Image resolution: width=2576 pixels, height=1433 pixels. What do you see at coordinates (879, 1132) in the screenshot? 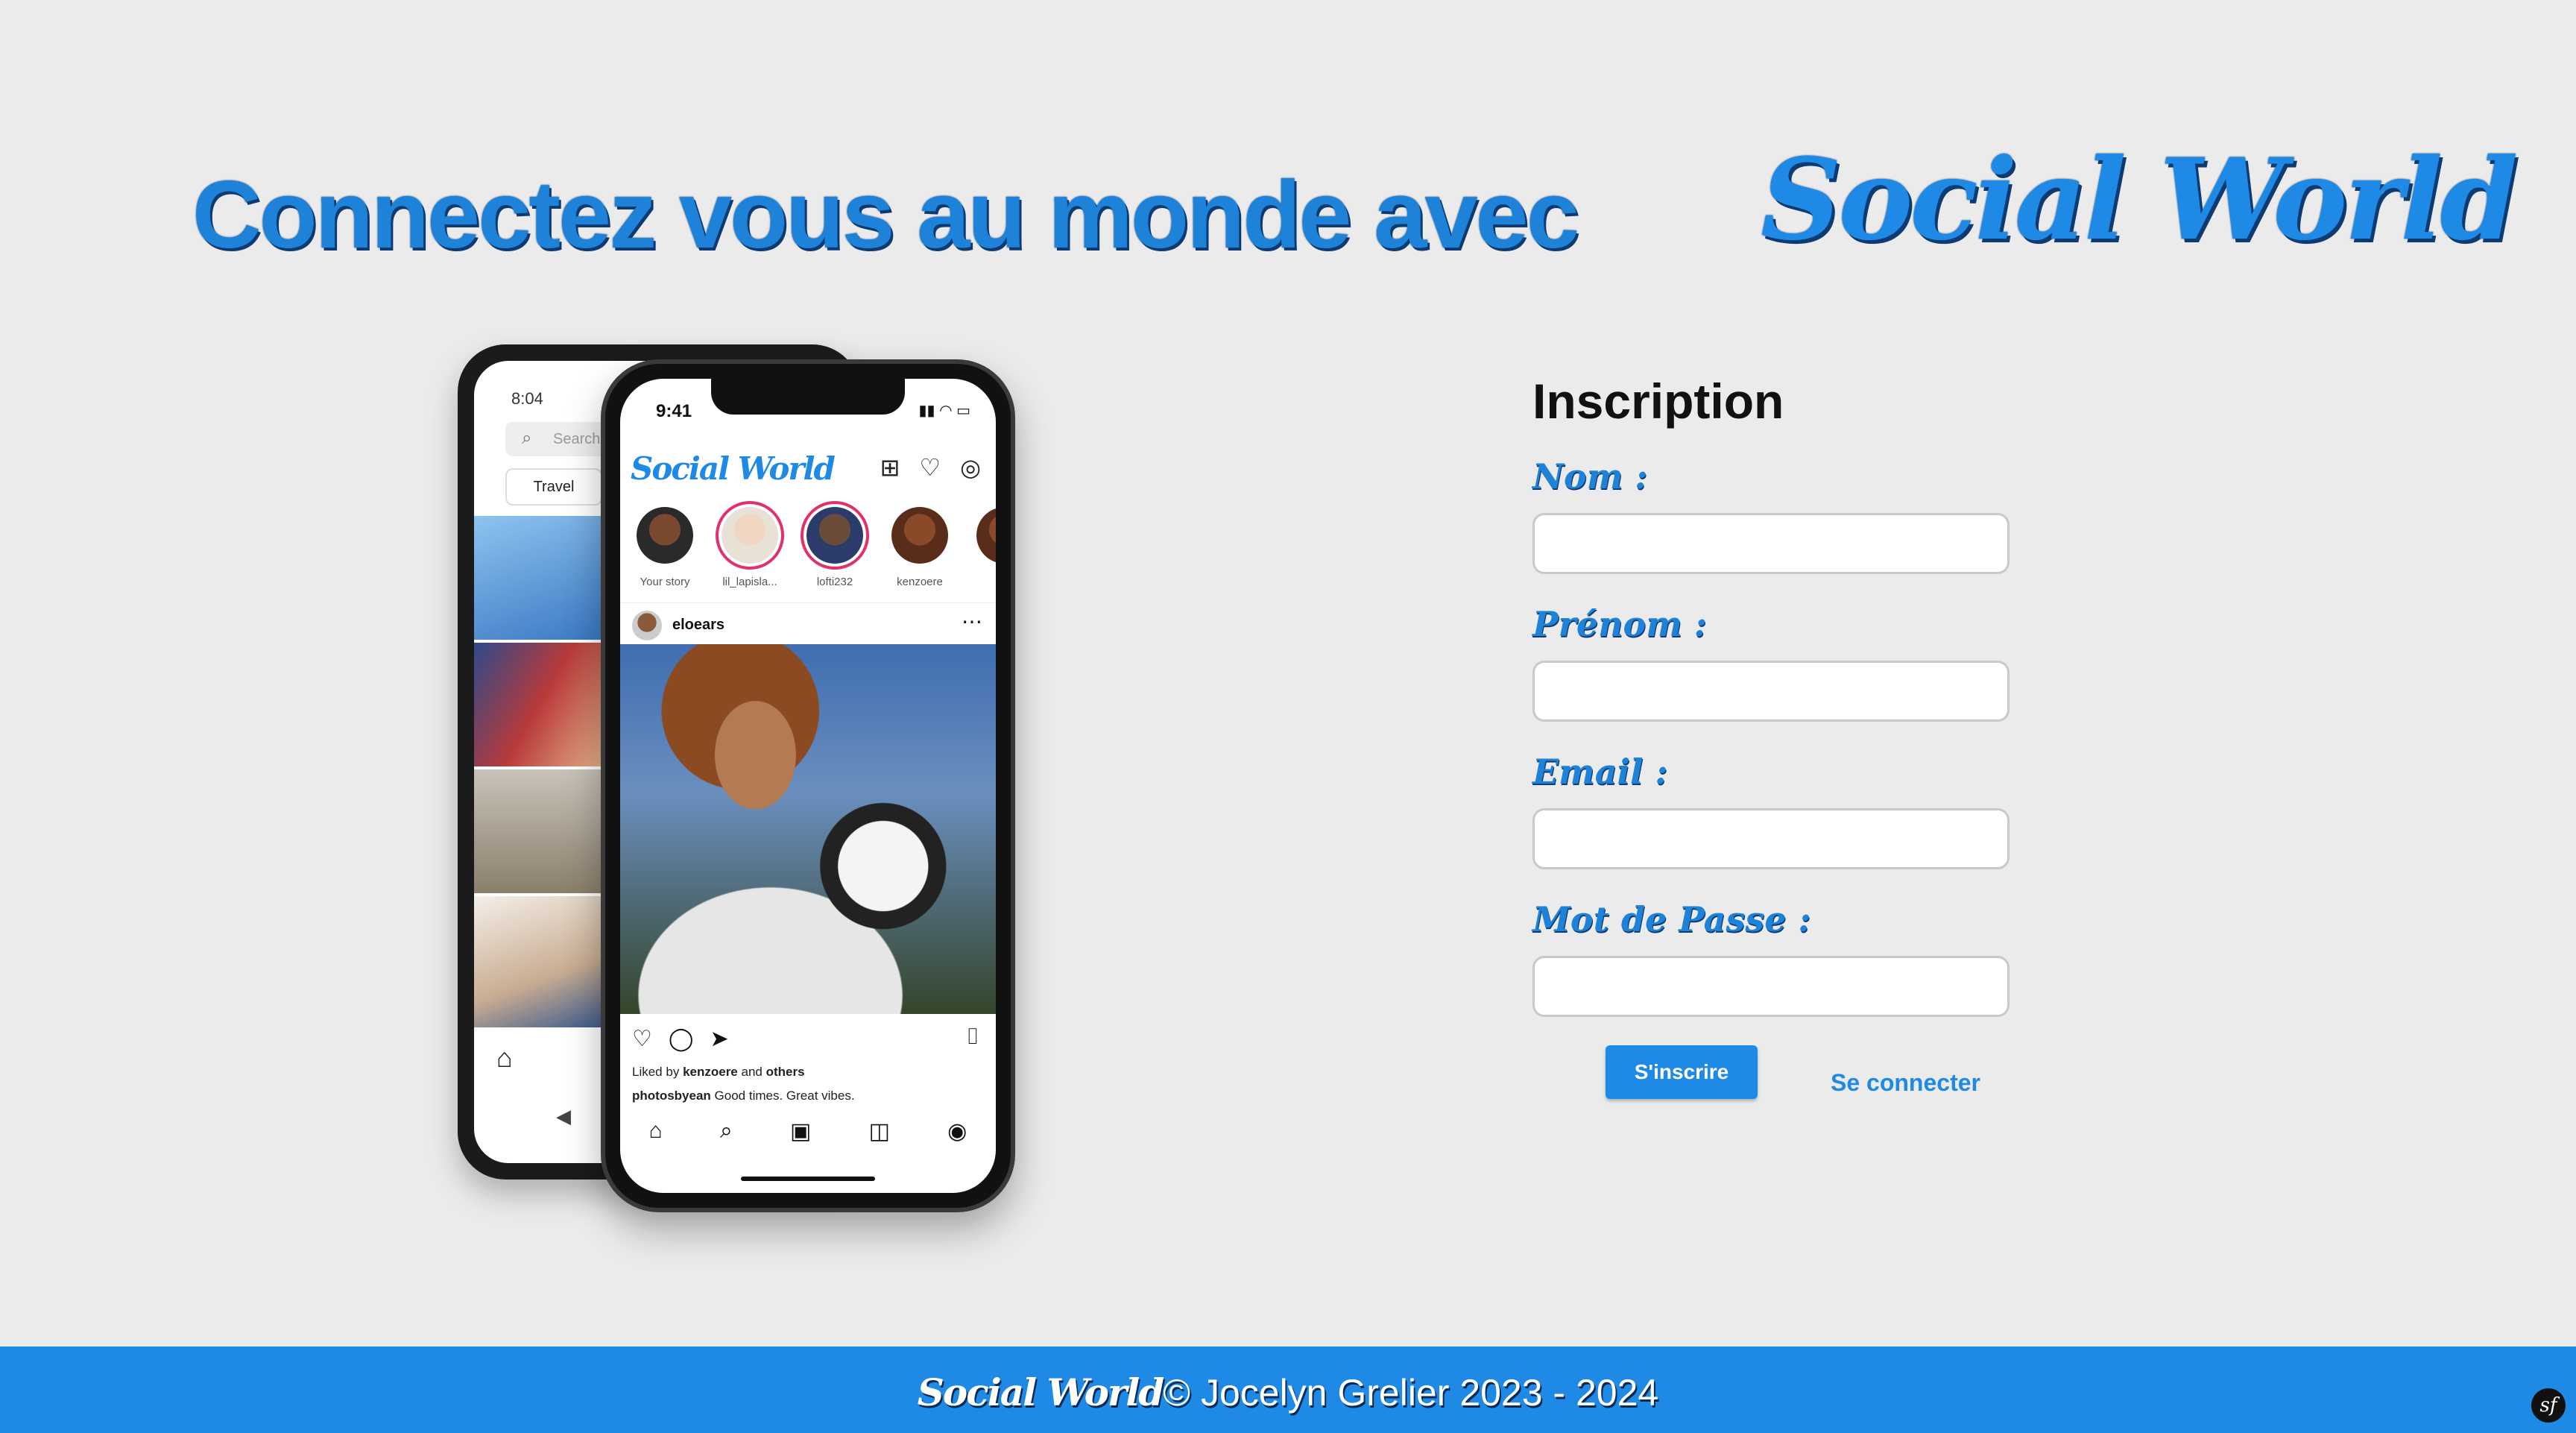
I see `shop-icon: ◫` at bounding box center [879, 1132].